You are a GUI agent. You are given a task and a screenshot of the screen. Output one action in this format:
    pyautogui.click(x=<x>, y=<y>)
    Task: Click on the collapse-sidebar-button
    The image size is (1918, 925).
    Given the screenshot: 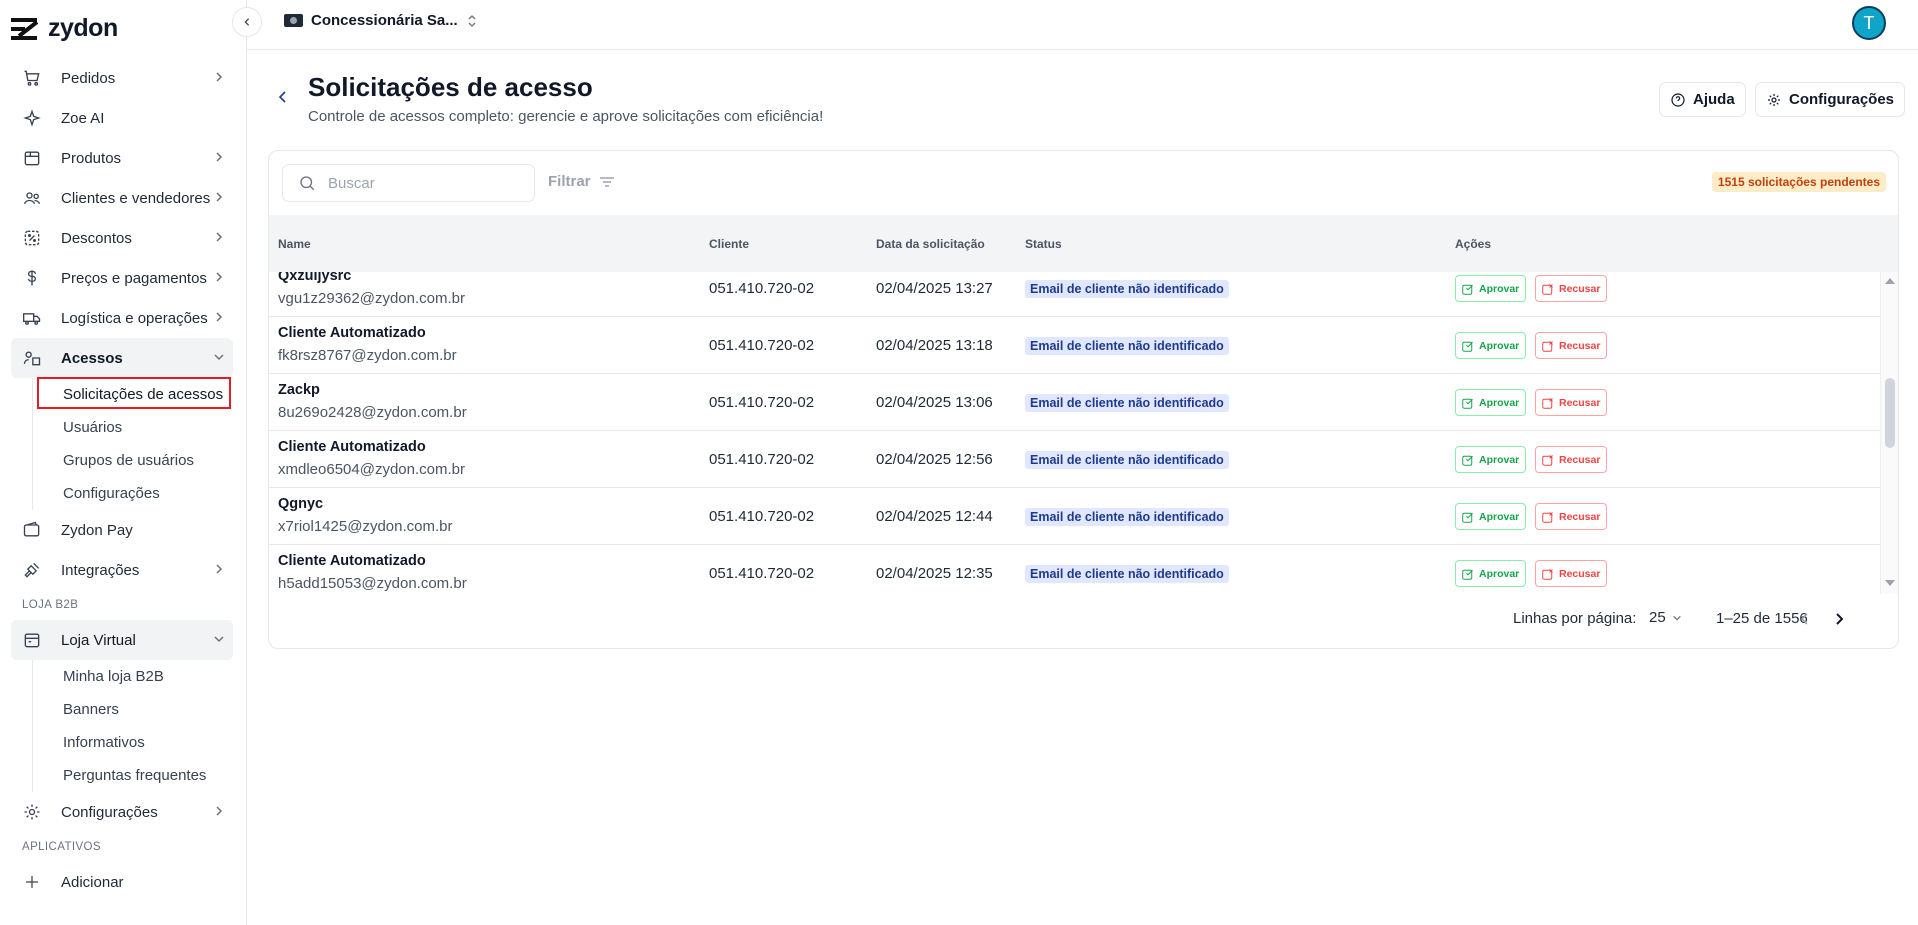 What is the action you would take?
    pyautogui.click(x=247, y=22)
    